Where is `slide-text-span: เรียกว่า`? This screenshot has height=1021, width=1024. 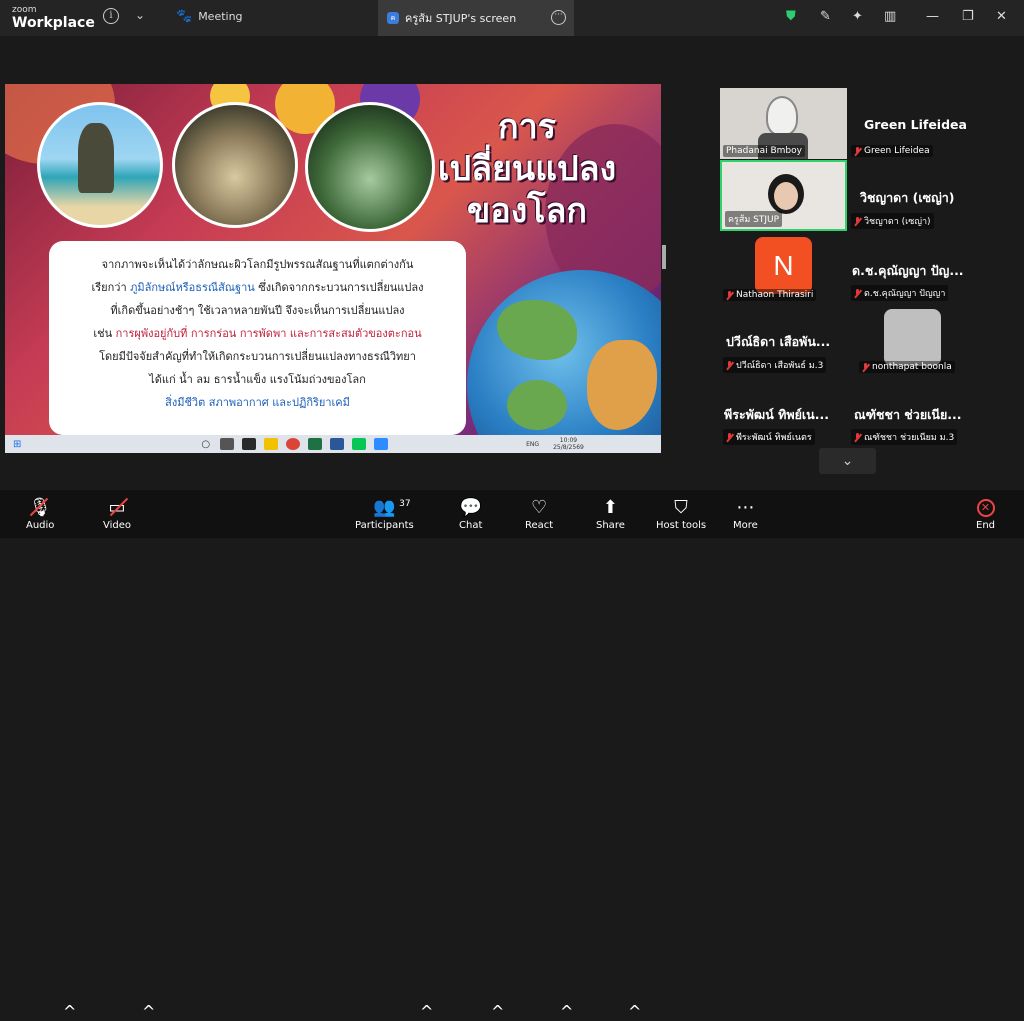
slide-text-span: เรียกว่า is located at coordinates (111, 287).